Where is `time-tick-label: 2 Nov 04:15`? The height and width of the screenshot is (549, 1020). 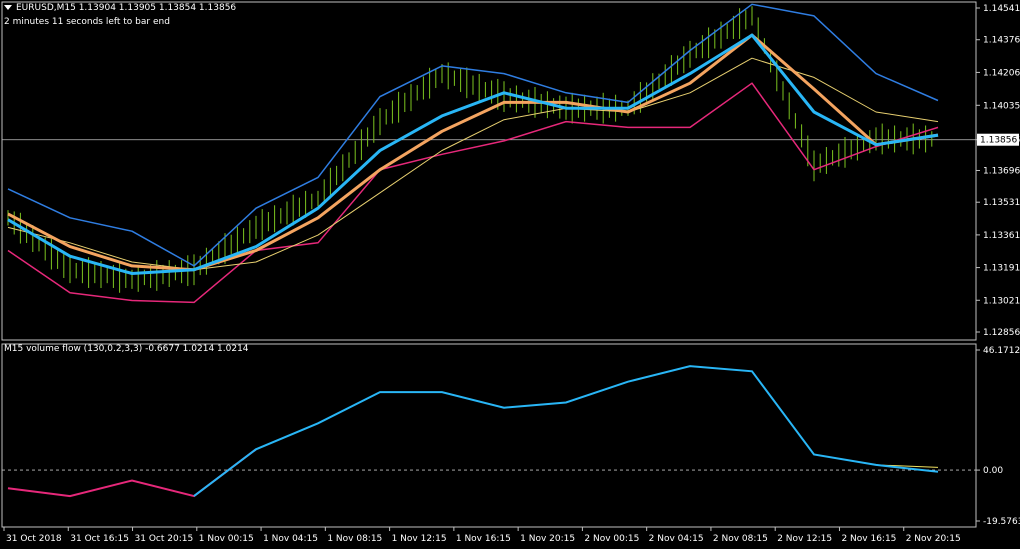 time-tick-label: 2 Nov 04:15 is located at coordinates (676, 539).